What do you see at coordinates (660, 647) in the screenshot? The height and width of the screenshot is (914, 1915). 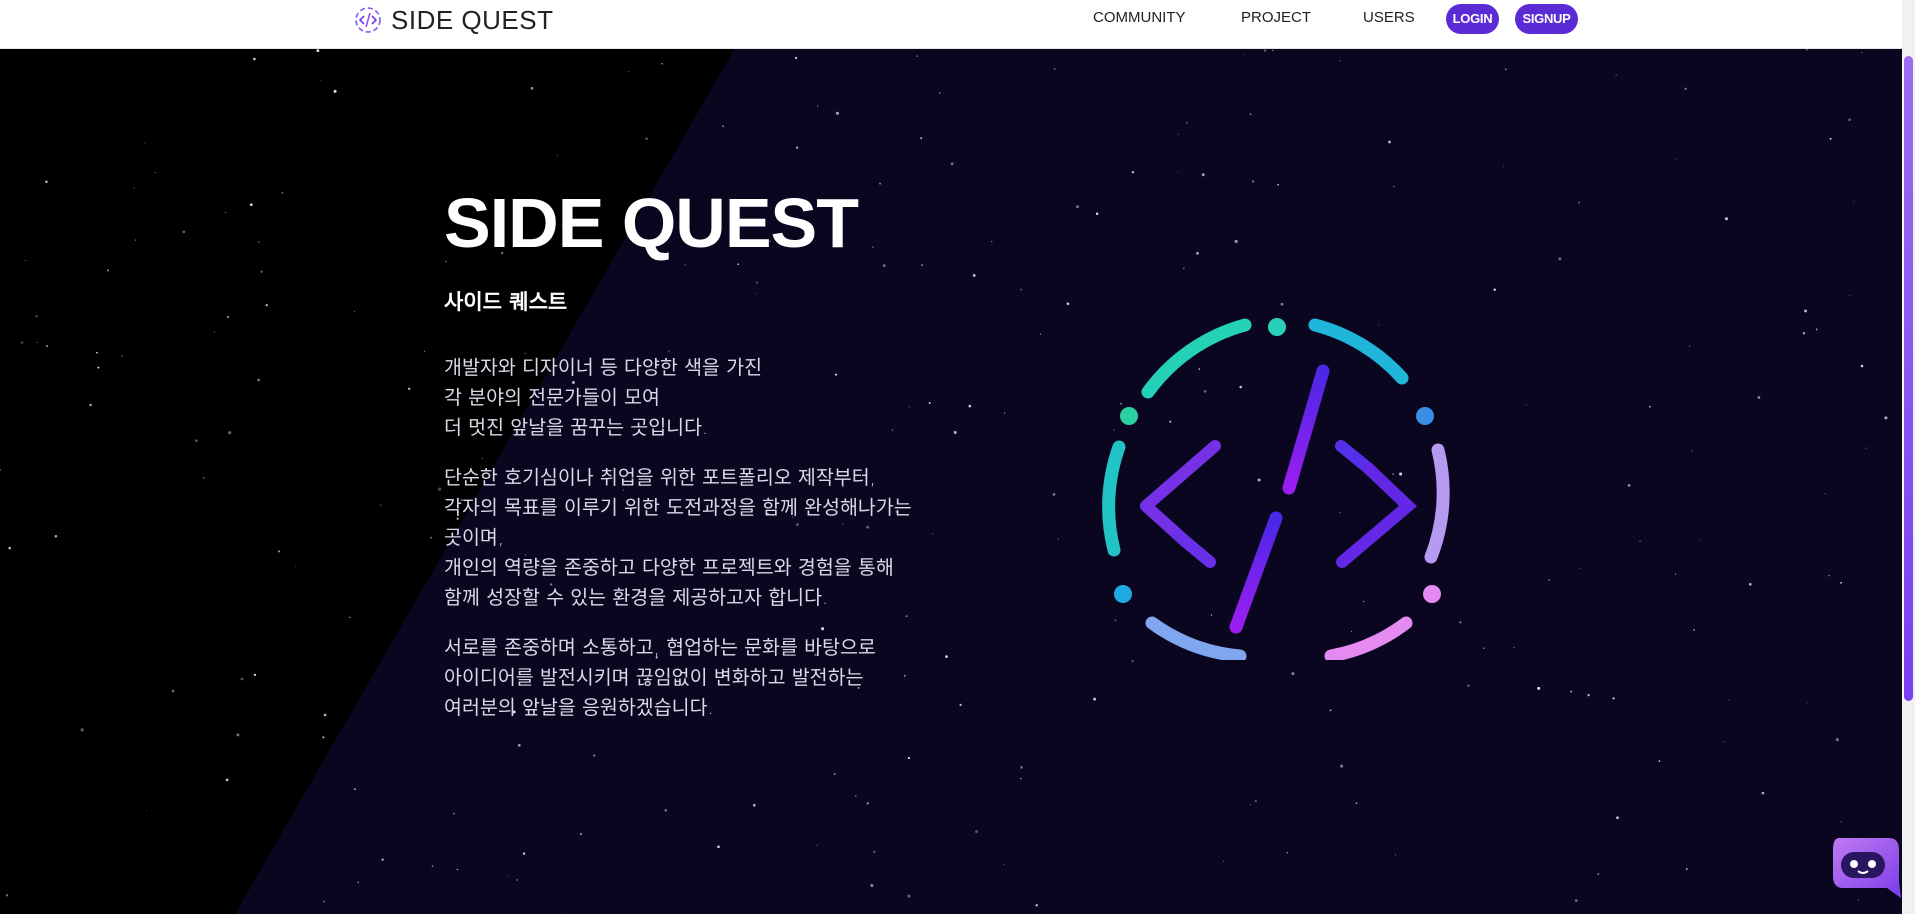 I see `intro-line: 서로를 존중하며 소통하고, 협업하는 문화를 바탕으로` at bounding box center [660, 647].